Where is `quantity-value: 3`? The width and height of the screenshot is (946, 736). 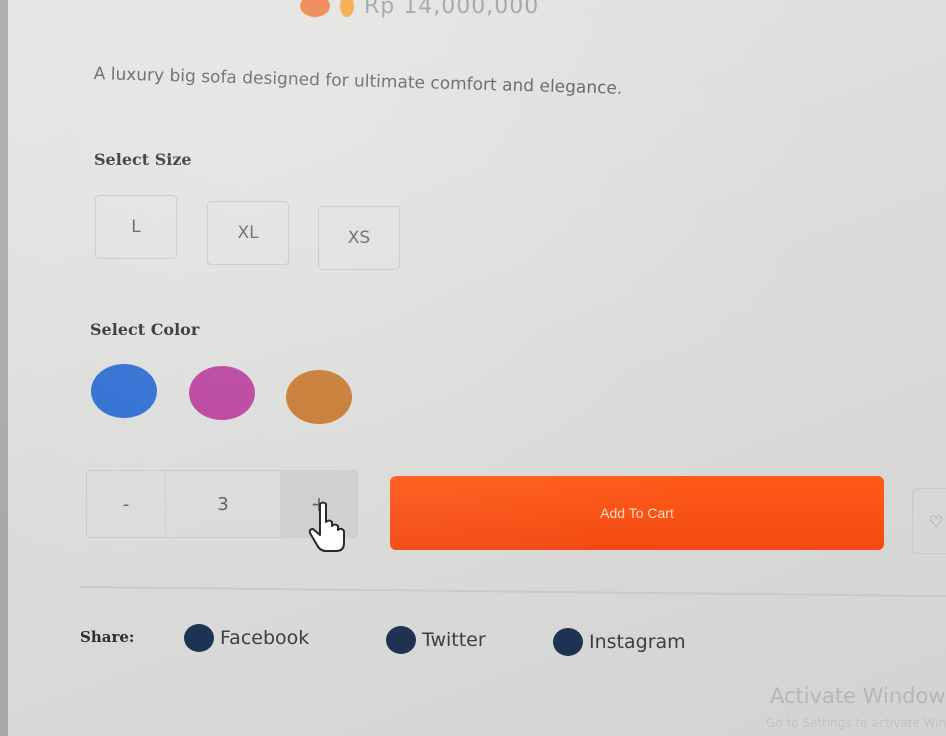
quantity-value: 3 is located at coordinates (223, 504).